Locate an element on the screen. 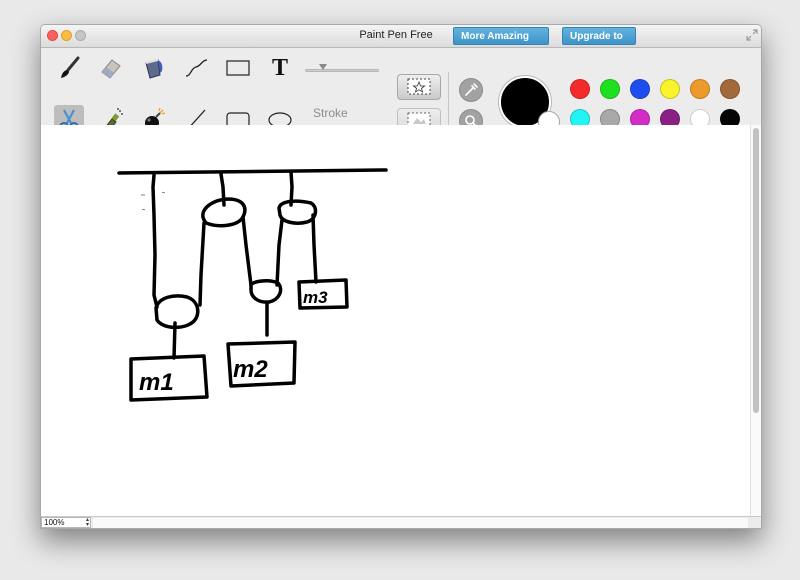 This screenshot has width=800, height=580. stroke-slider-track is located at coordinates (342, 70).